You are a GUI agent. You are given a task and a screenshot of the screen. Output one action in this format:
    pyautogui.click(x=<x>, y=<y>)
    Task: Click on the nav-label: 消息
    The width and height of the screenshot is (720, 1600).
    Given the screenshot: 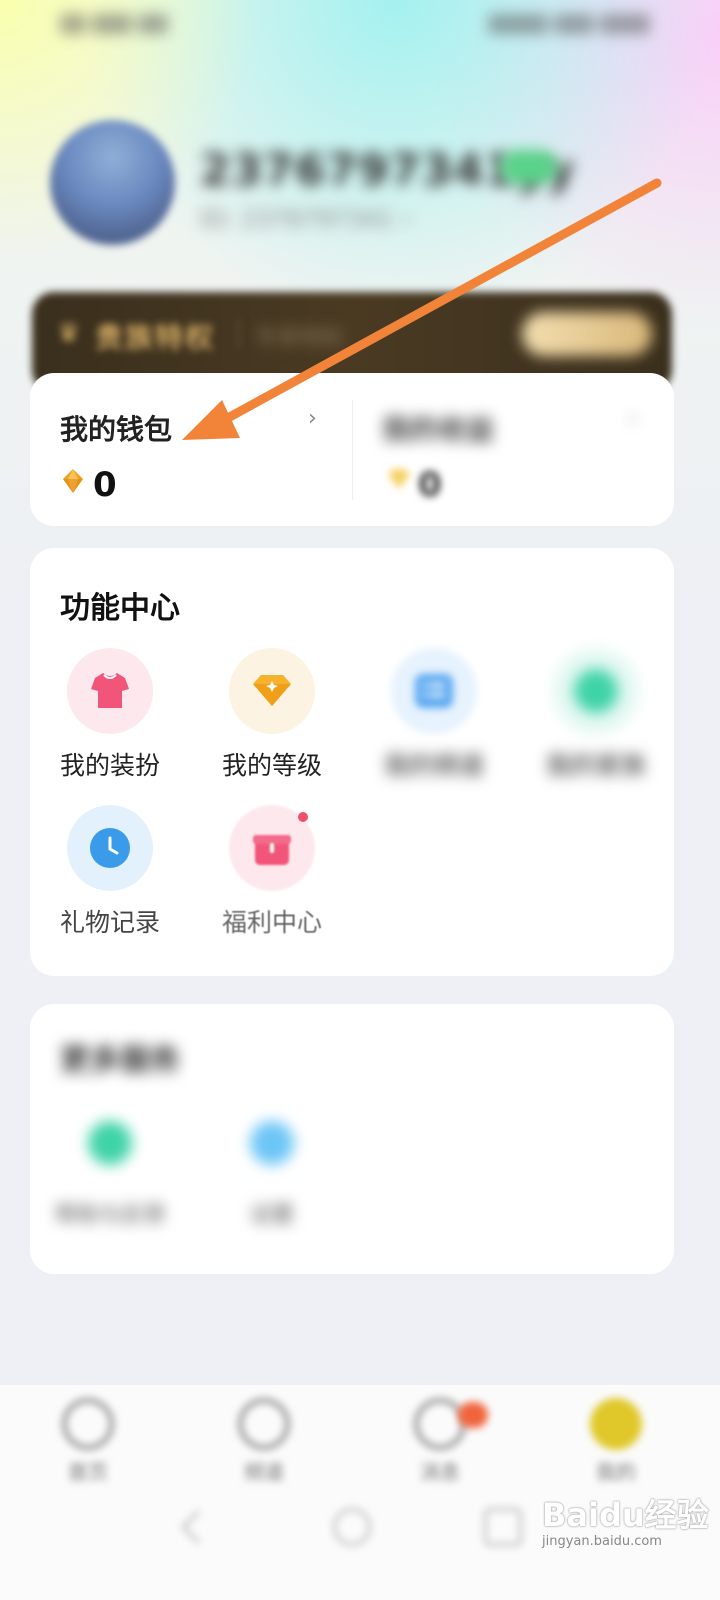 What is the action you would take?
    pyautogui.click(x=440, y=1472)
    